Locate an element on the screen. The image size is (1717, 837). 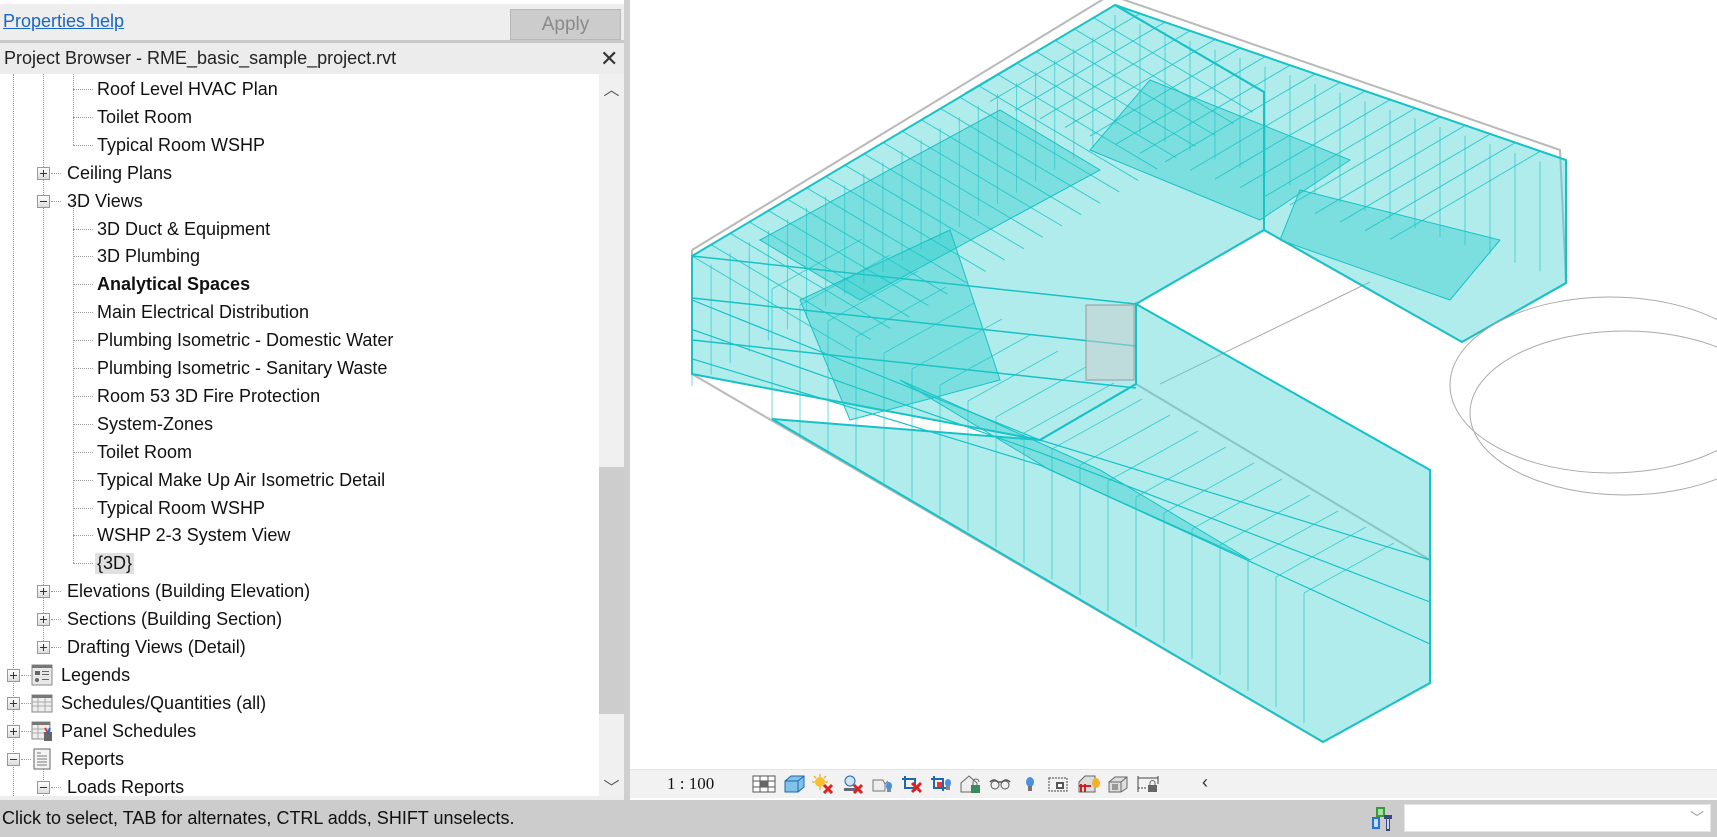
scroll-thumb is located at coordinates (611, 590).